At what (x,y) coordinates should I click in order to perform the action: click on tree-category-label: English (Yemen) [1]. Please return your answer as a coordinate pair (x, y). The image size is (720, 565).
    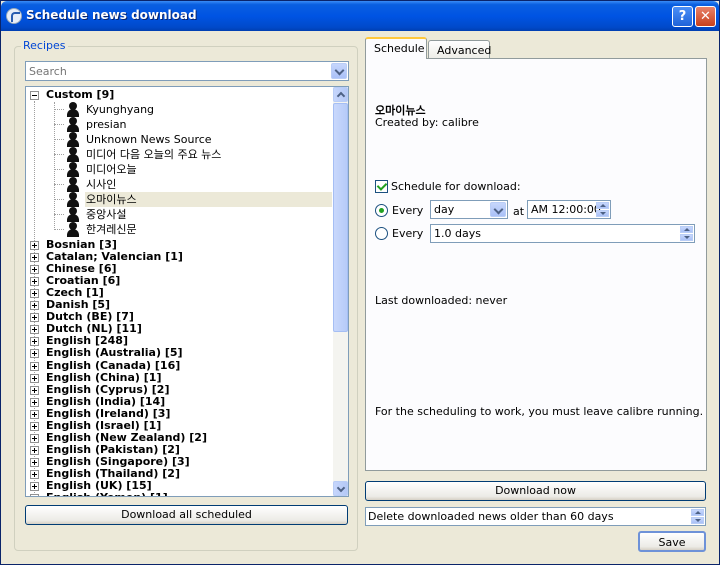
    Looking at the image, I should click on (107, 493).